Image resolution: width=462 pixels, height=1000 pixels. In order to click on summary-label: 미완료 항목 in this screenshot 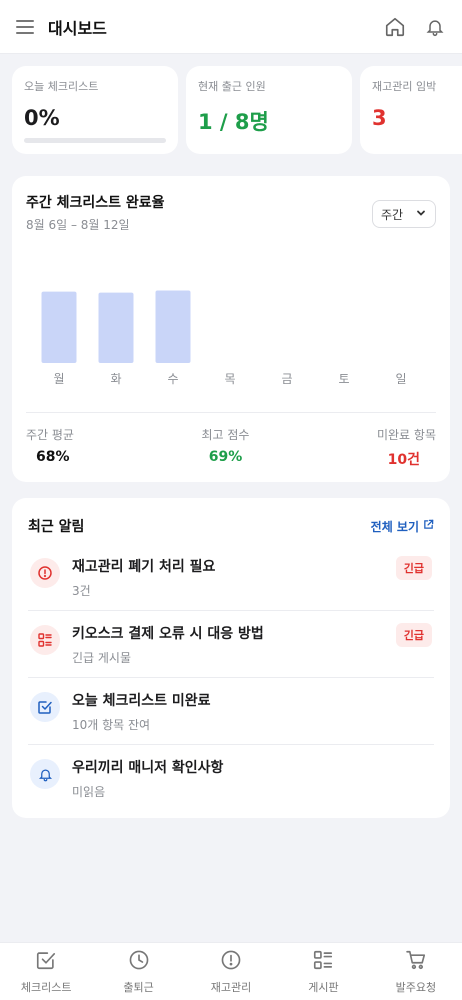, I will do `click(406, 435)`.